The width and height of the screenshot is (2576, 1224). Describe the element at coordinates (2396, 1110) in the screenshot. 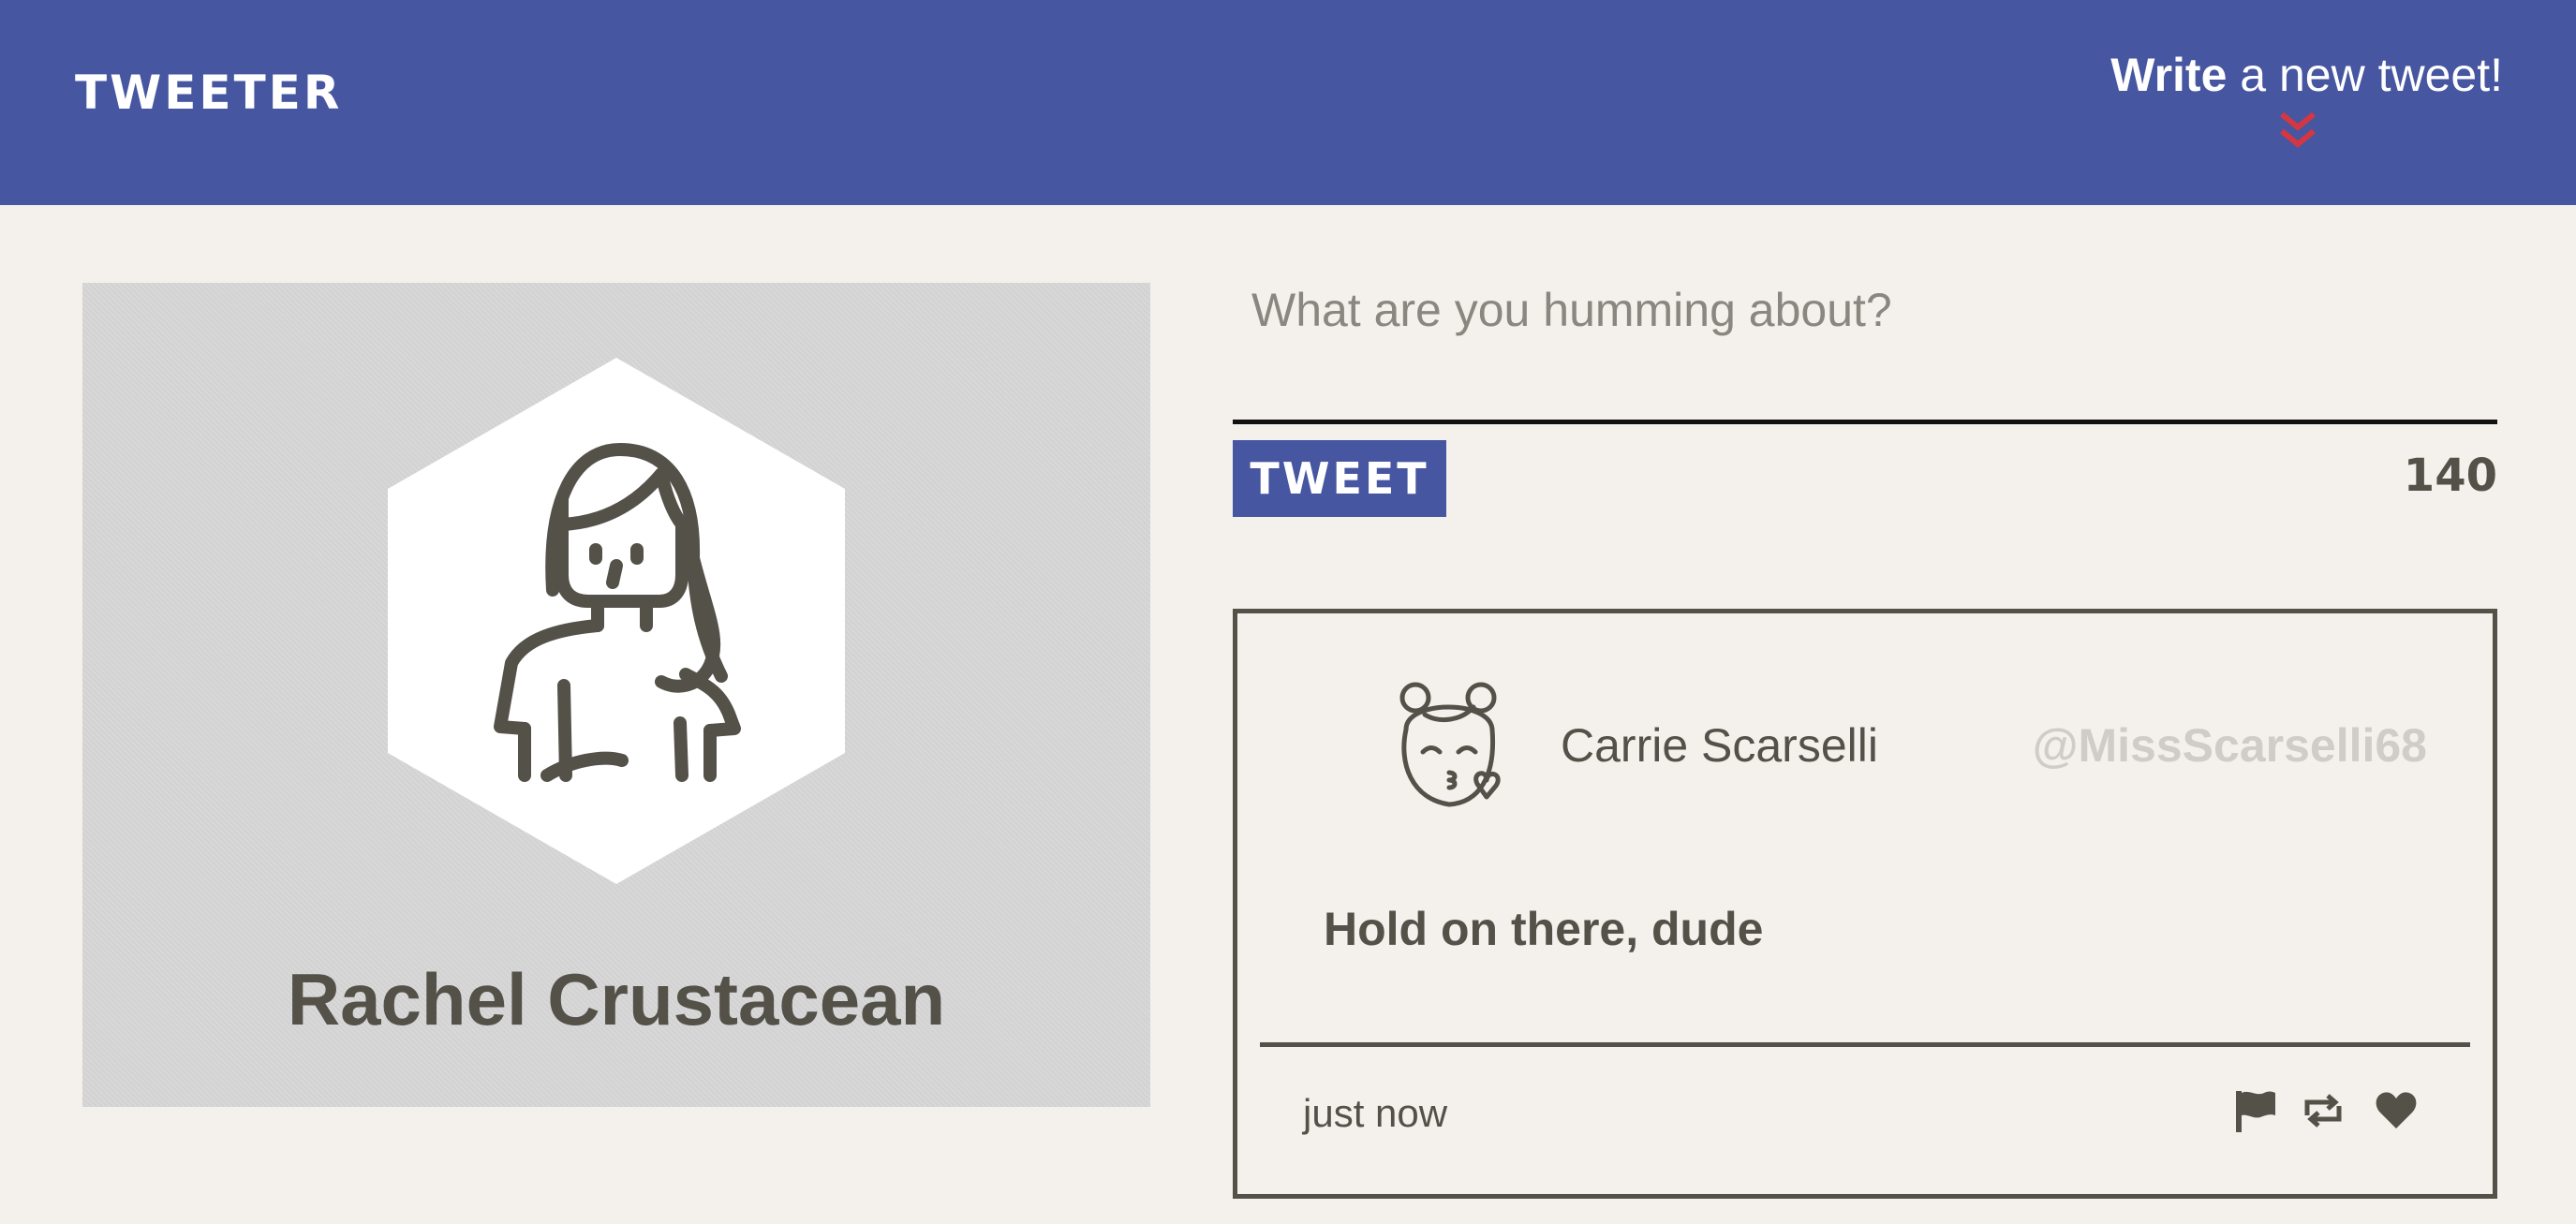

I see `heart-icon` at that location.